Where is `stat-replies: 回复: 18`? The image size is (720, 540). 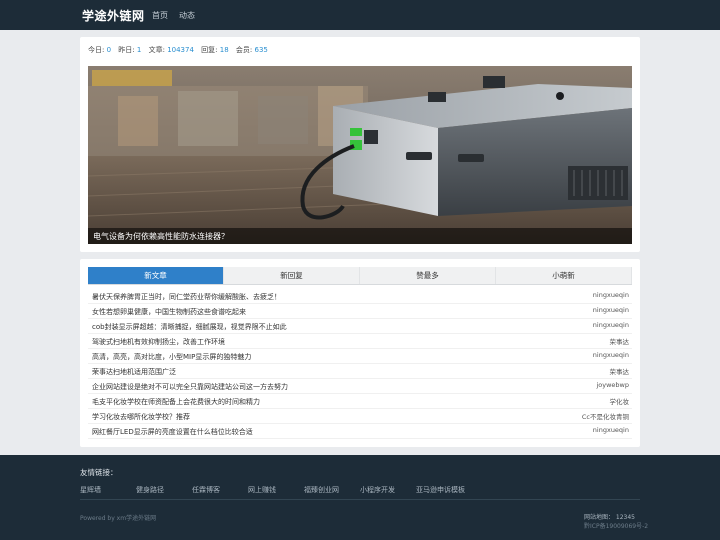 stat-replies: 回复: 18 is located at coordinates (215, 50).